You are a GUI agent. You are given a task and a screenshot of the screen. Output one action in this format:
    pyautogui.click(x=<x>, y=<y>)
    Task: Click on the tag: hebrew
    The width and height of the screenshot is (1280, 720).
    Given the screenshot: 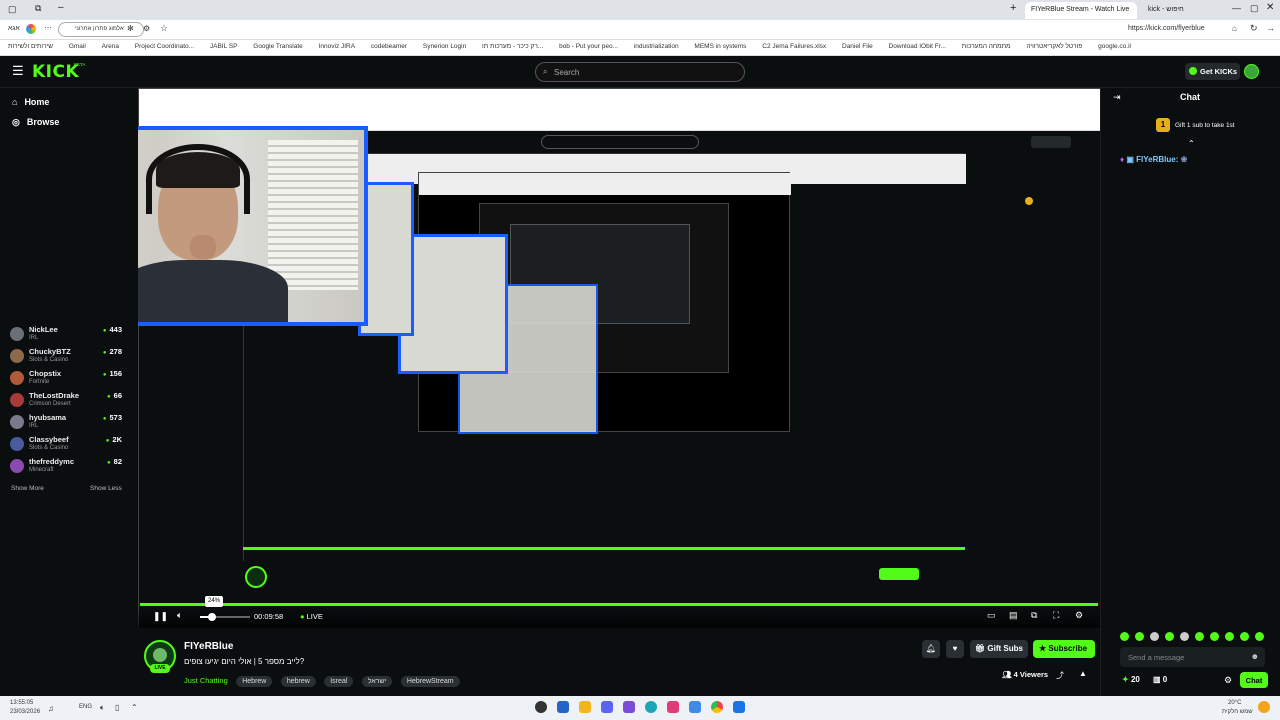 What is the action you would take?
    pyautogui.click(x=298, y=681)
    